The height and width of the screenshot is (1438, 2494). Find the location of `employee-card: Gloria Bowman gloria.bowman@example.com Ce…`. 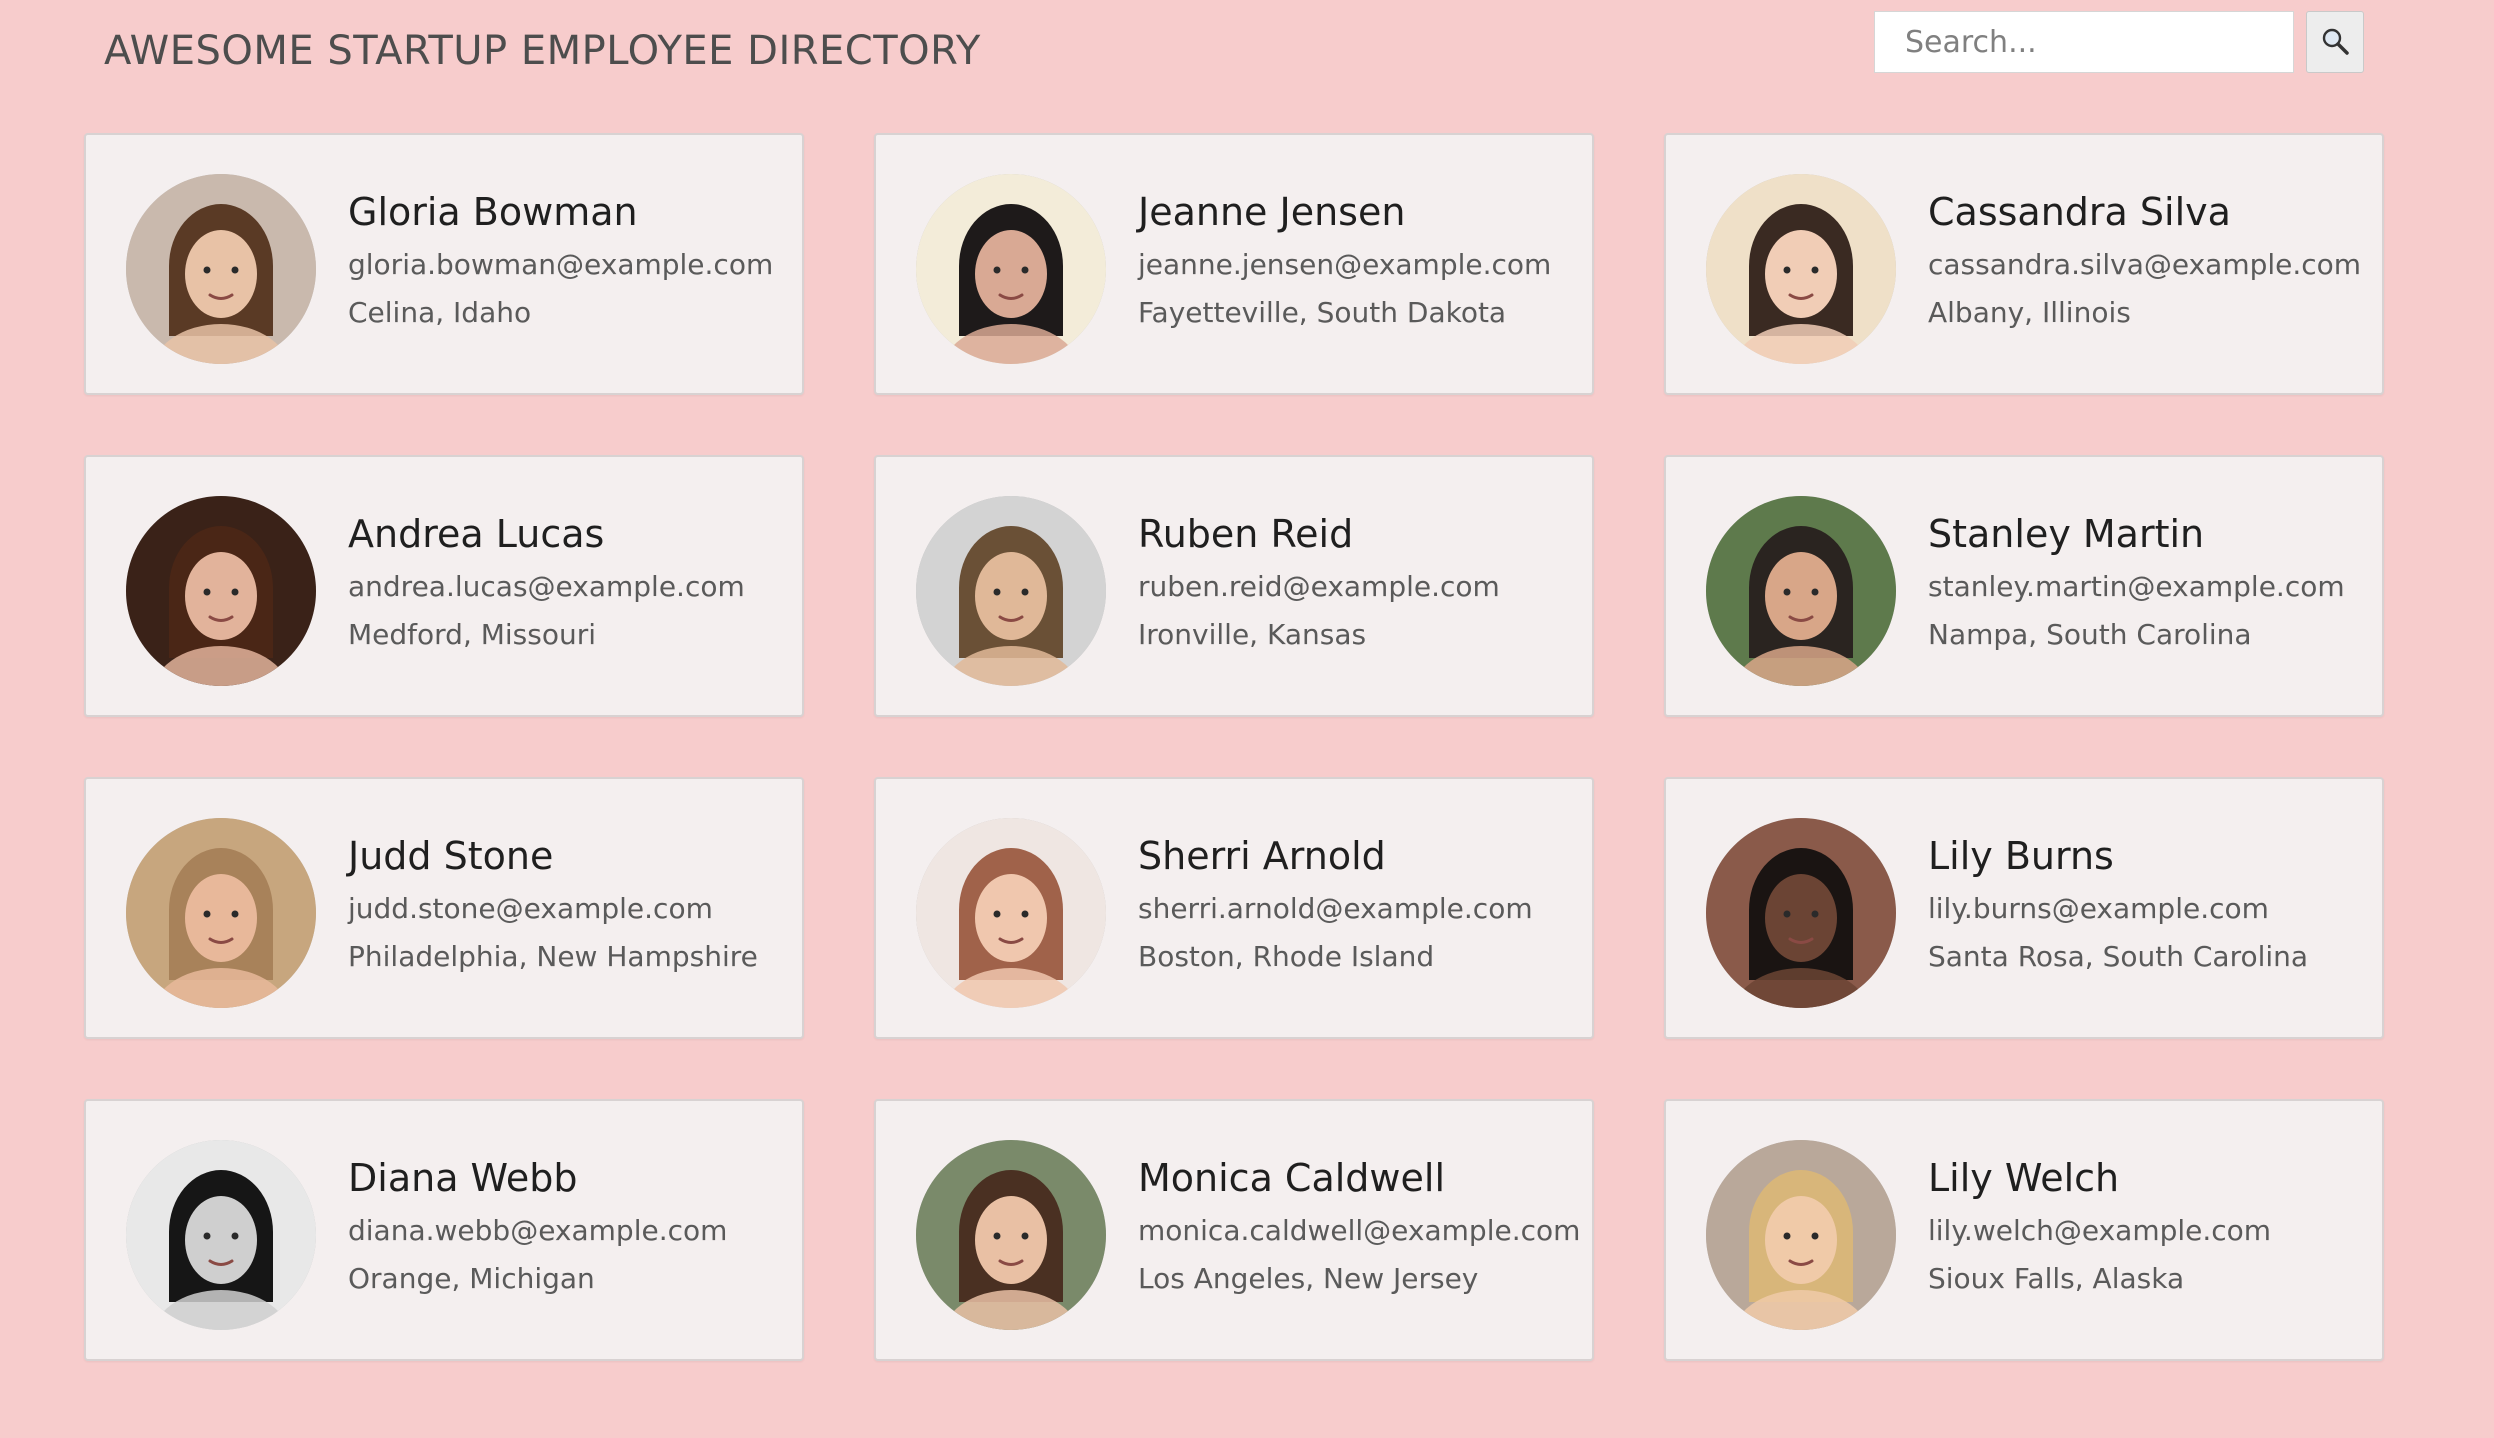

employee-card: Gloria Bowman gloria.bowman@example.com Ce… is located at coordinates (444, 264).